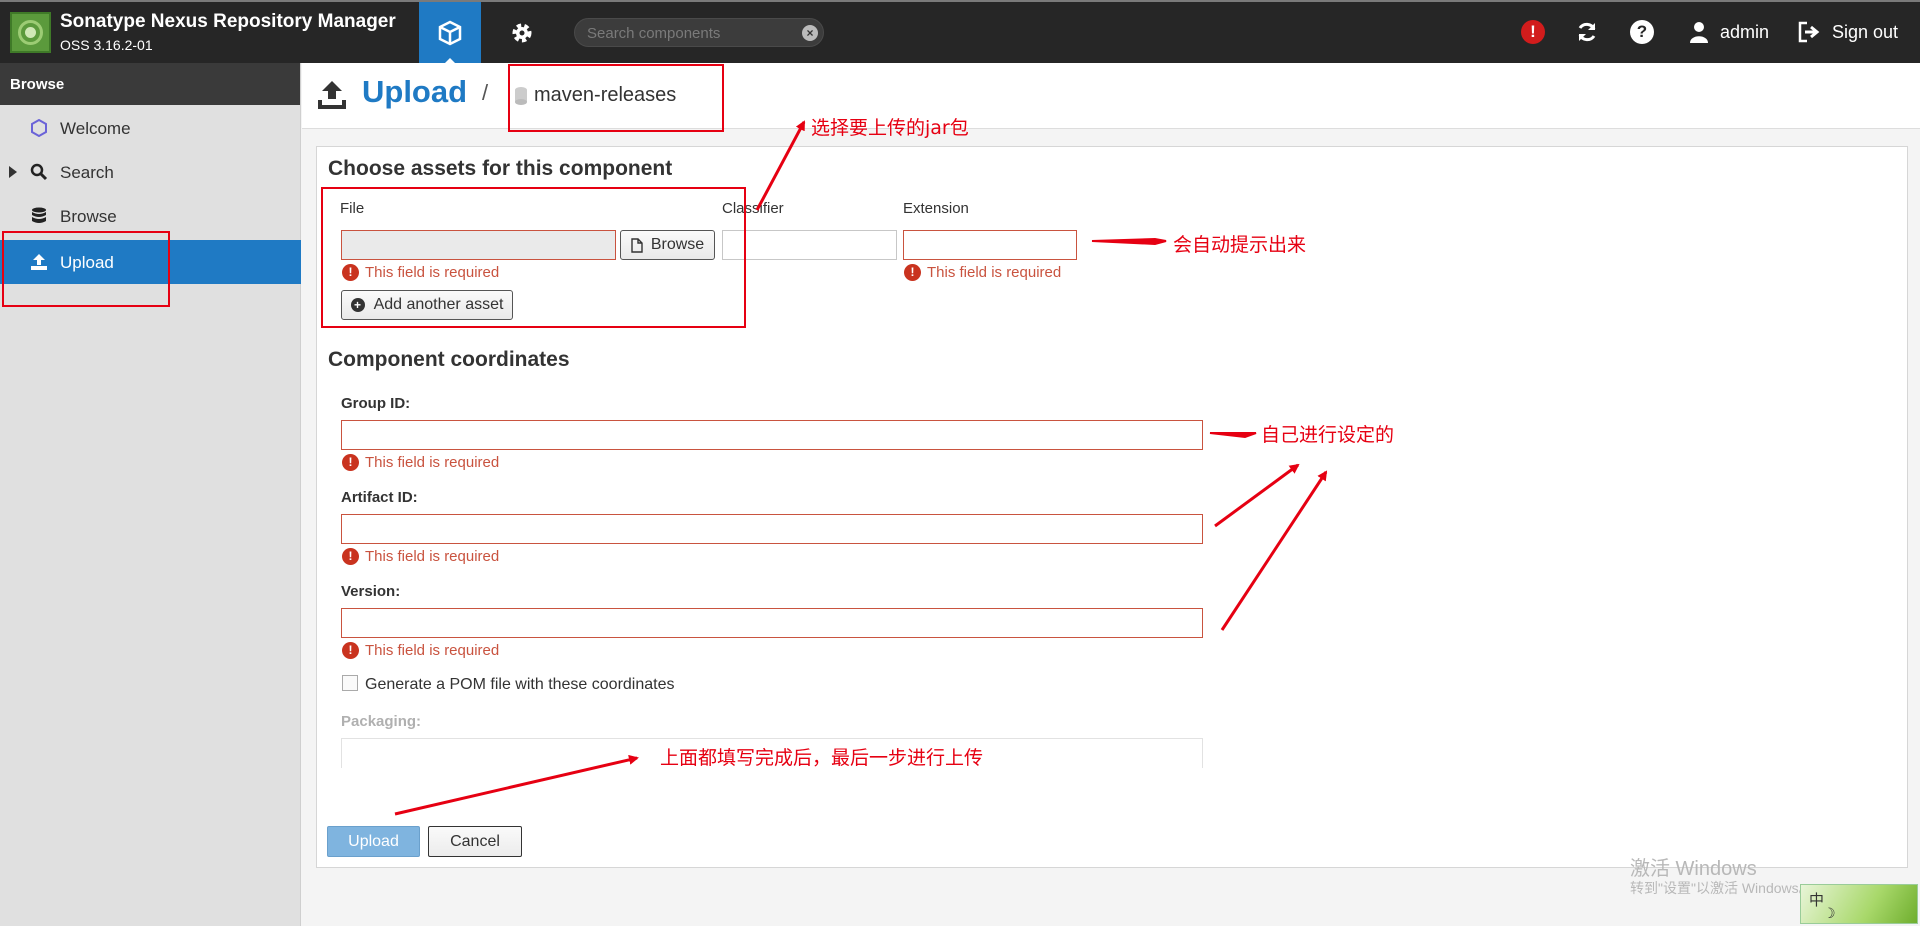 The image size is (1920, 926). What do you see at coordinates (1744, 32) in the screenshot?
I see `user-name: admin` at bounding box center [1744, 32].